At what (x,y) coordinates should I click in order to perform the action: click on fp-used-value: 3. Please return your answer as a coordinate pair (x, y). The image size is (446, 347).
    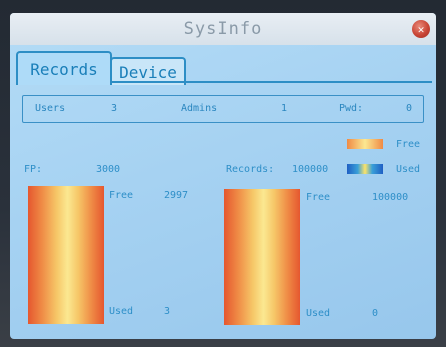
    Looking at the image, I should click on (167, 311).